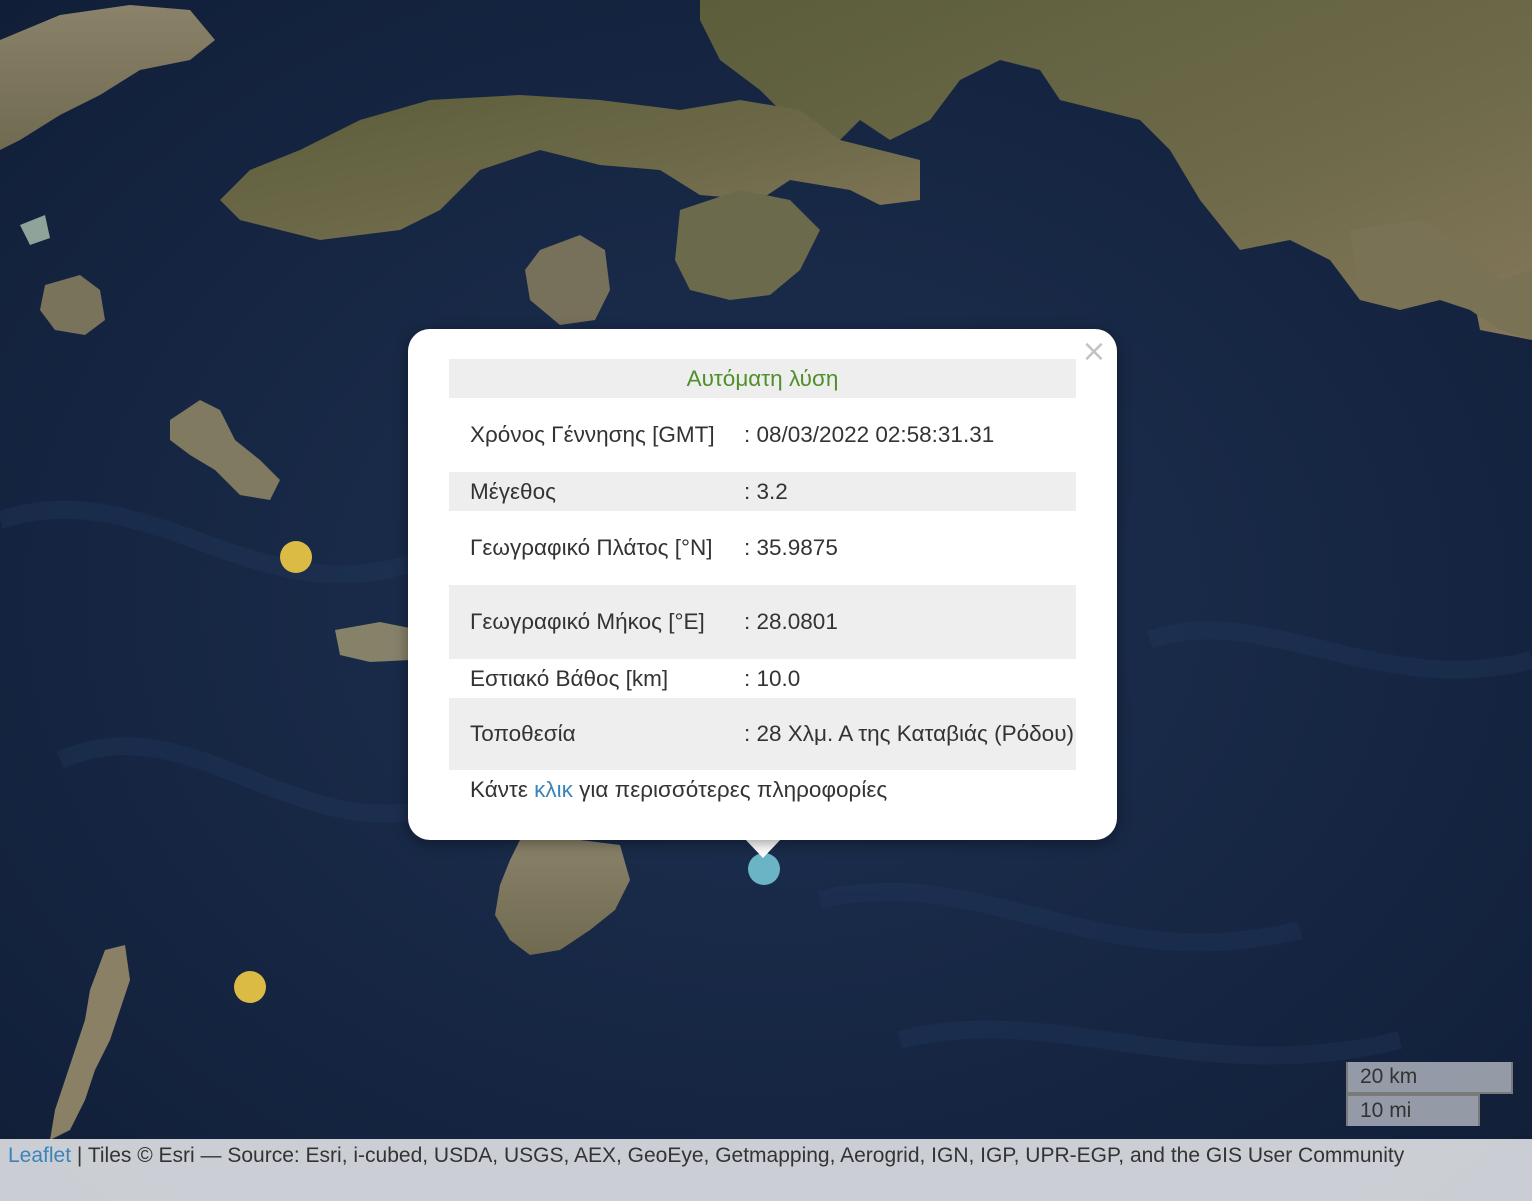 The height and width of the screenshot is (1201, 1532). Describe the element at coordinates (587, 621) in the screenshot. I see `longitude-label: Γεωγραφικό Μήκος [°E]` at that location.